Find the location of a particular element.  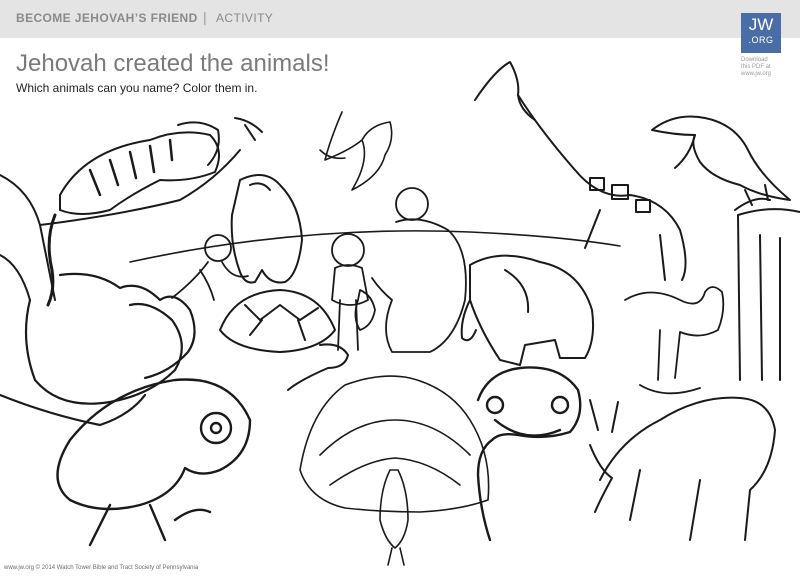

download-note: Download this PDF at www.jw.org is located at coordinates (767, 67).